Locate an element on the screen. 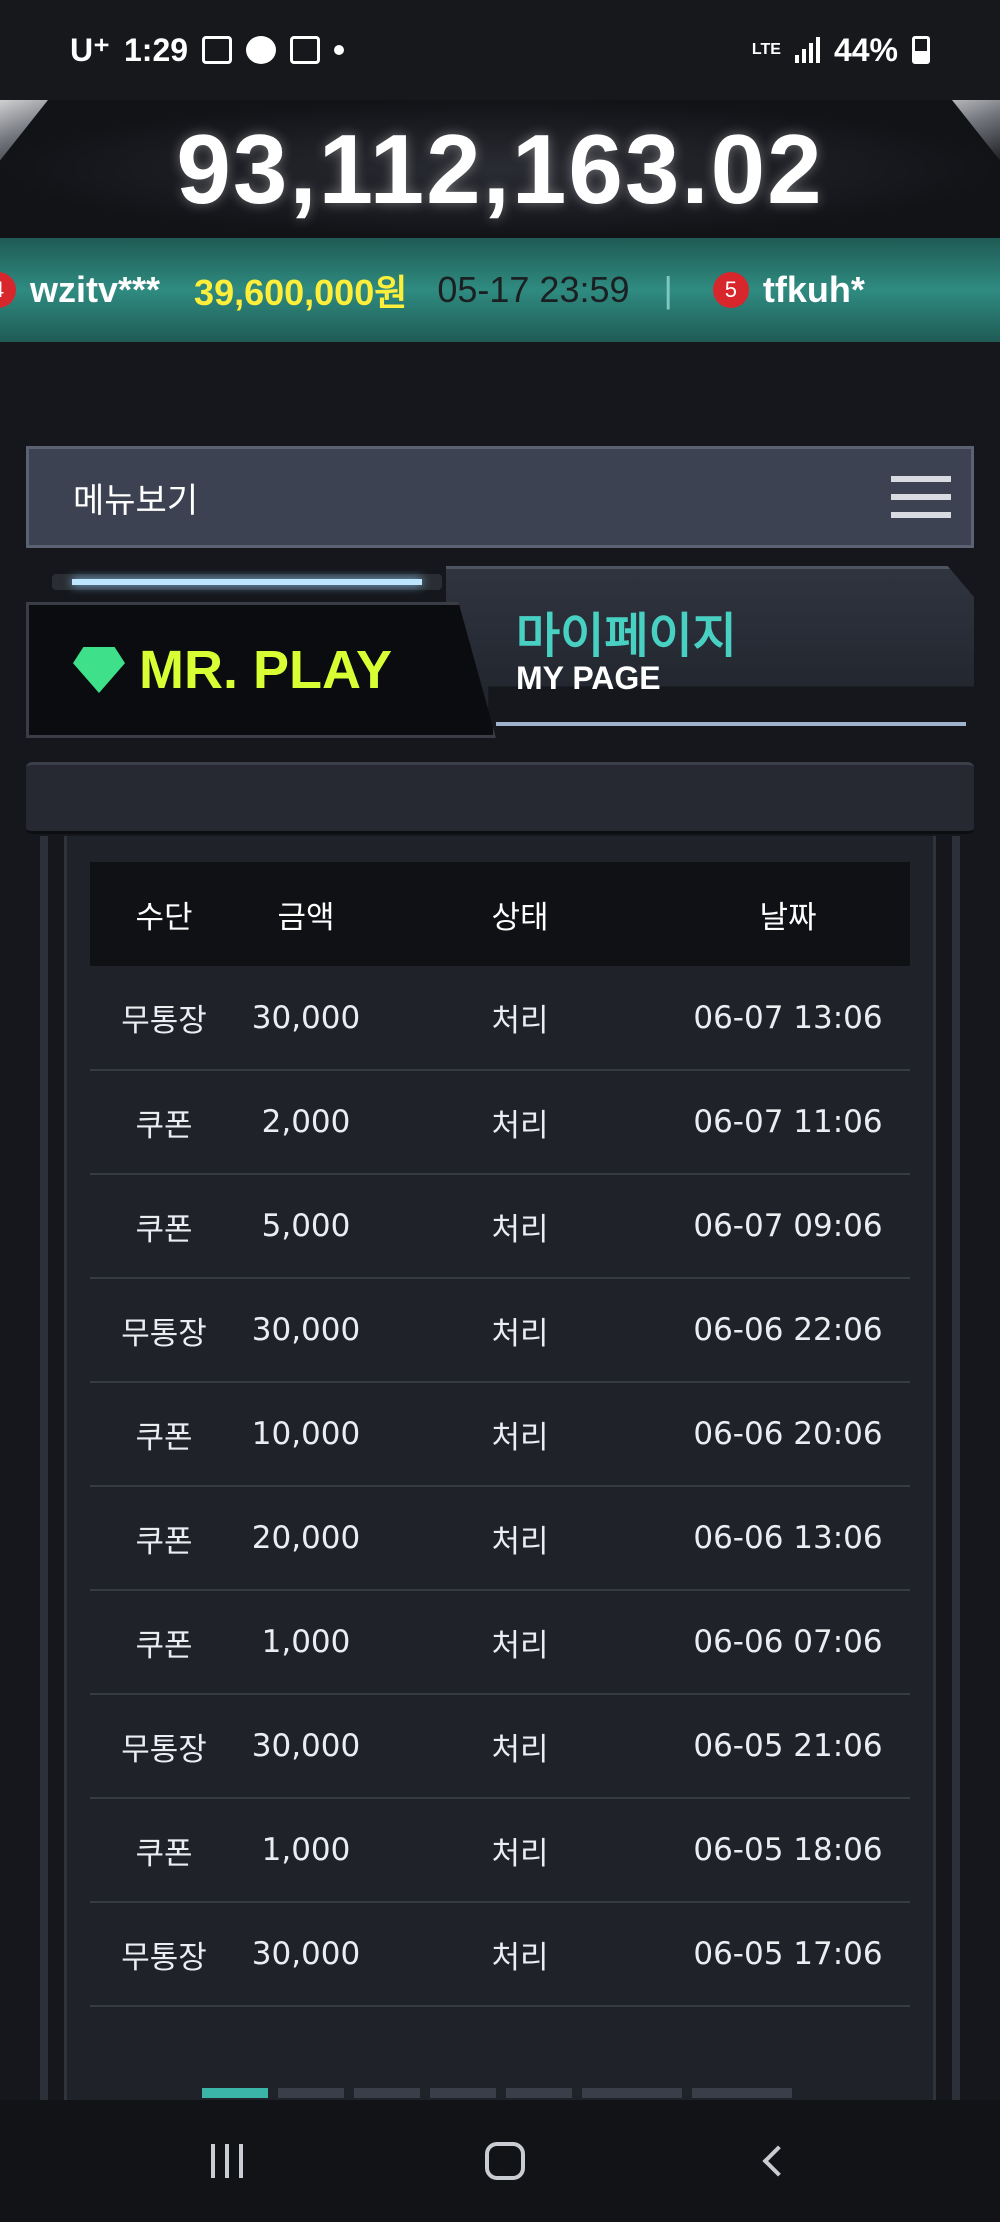  ticker-user: wzitv*** is located at coordinates (95, 289).